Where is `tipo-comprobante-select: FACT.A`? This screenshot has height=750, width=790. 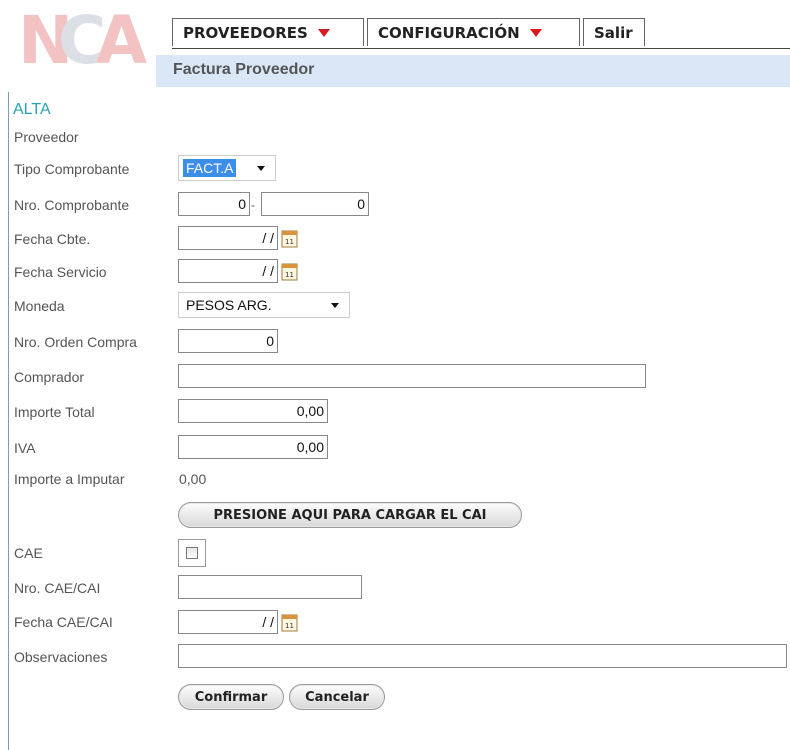 tipo-comprobante-select: FACT.A is located at coordinates (227, 168).